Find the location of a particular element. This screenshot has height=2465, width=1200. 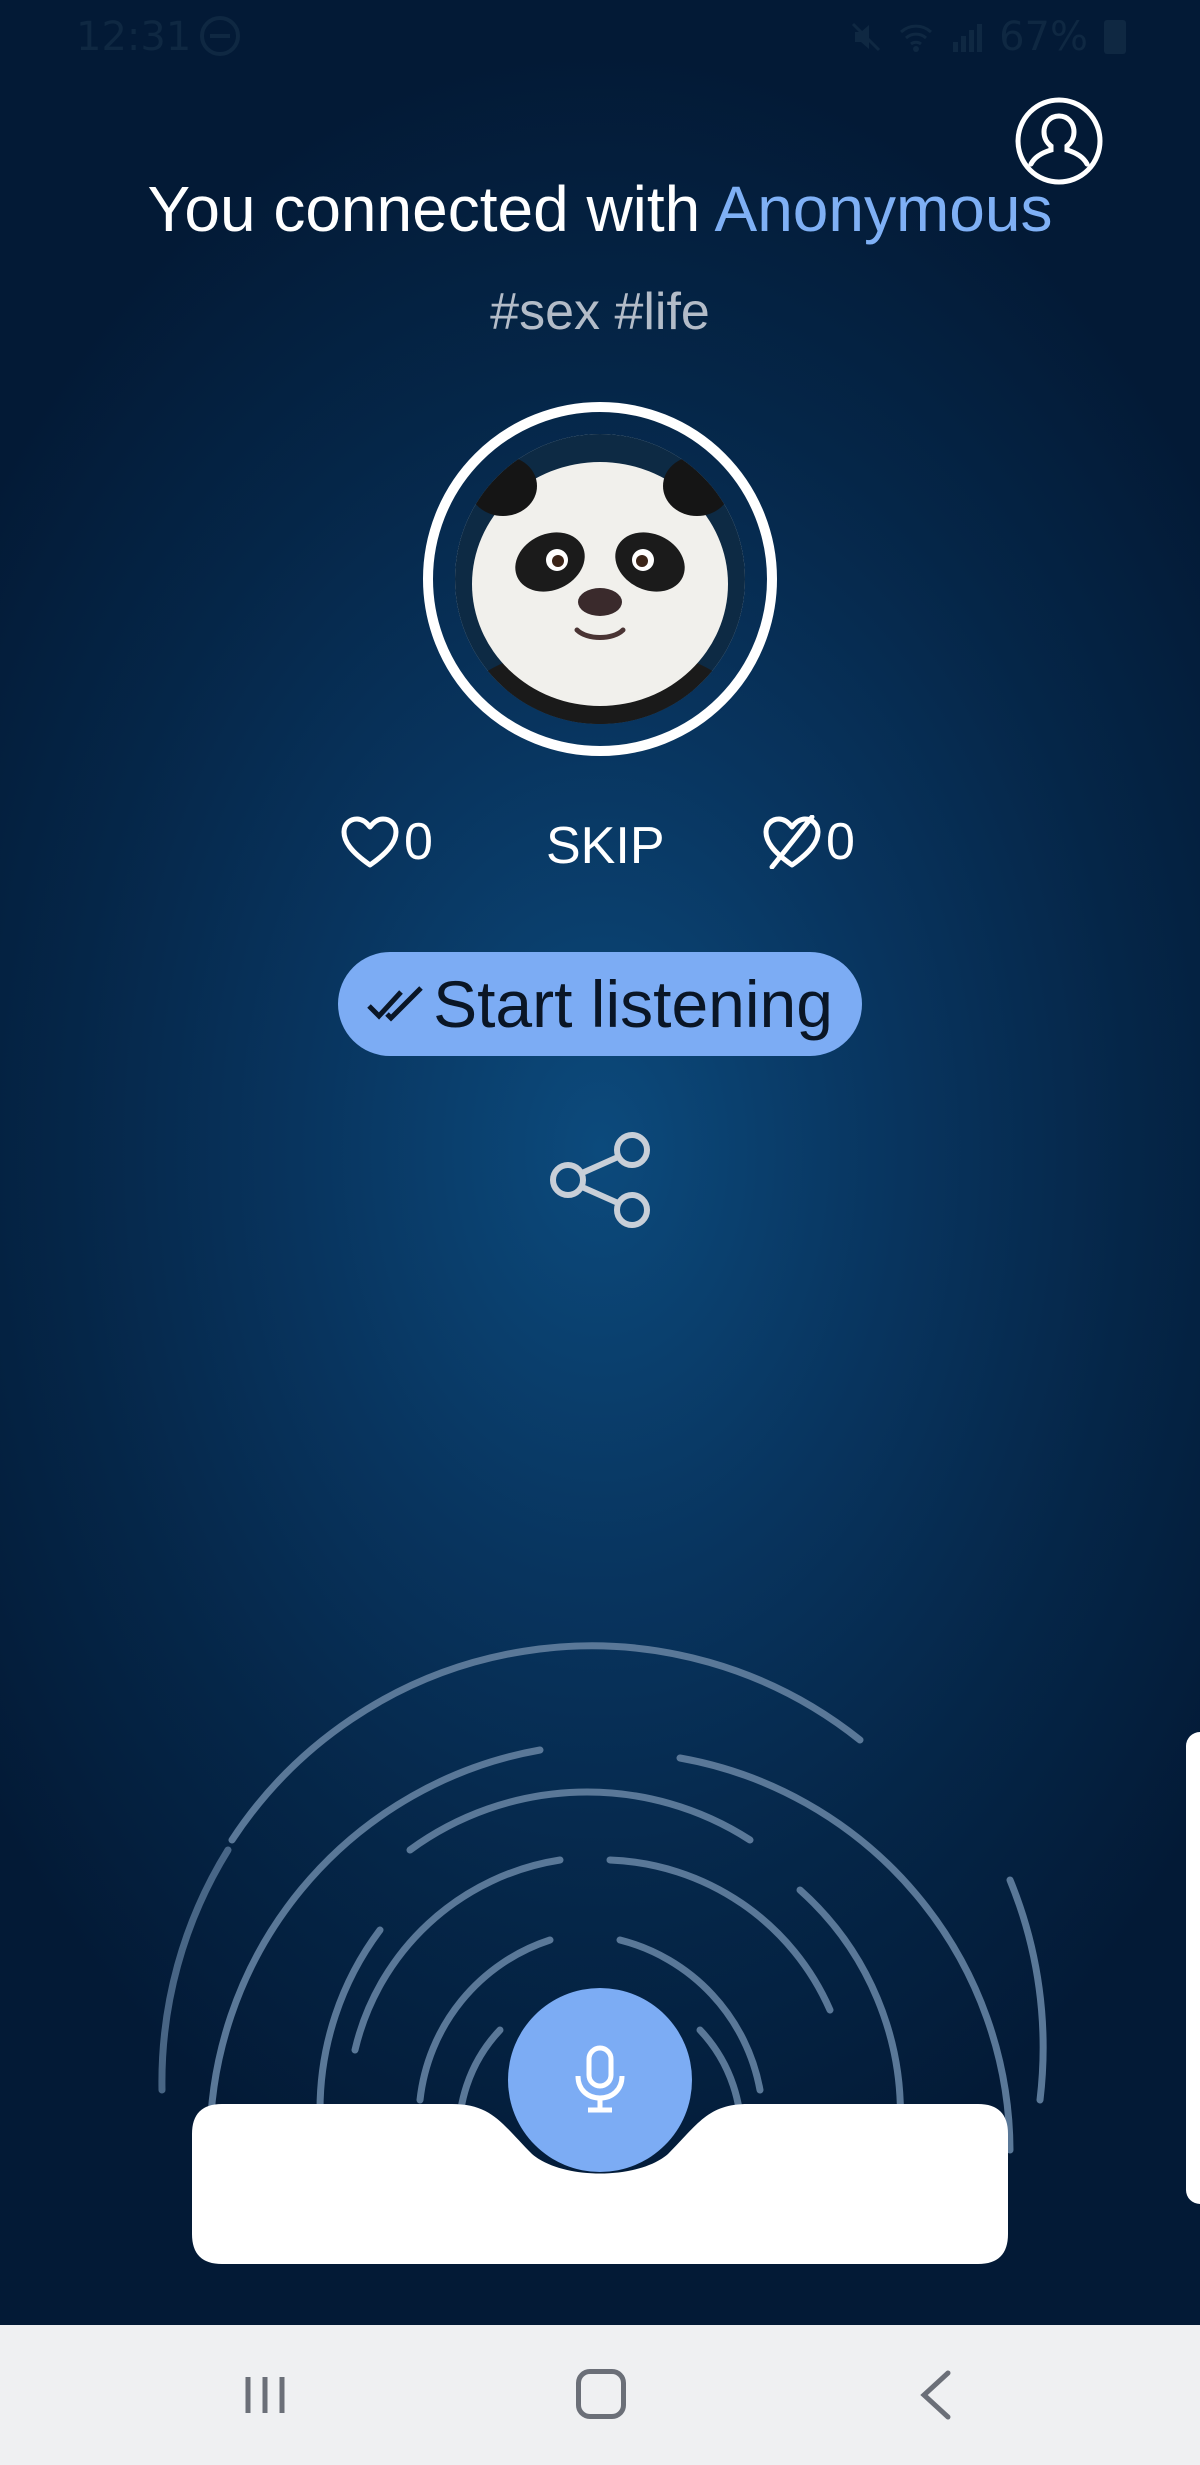

partner-avatar is located at coordinates (600, 579).